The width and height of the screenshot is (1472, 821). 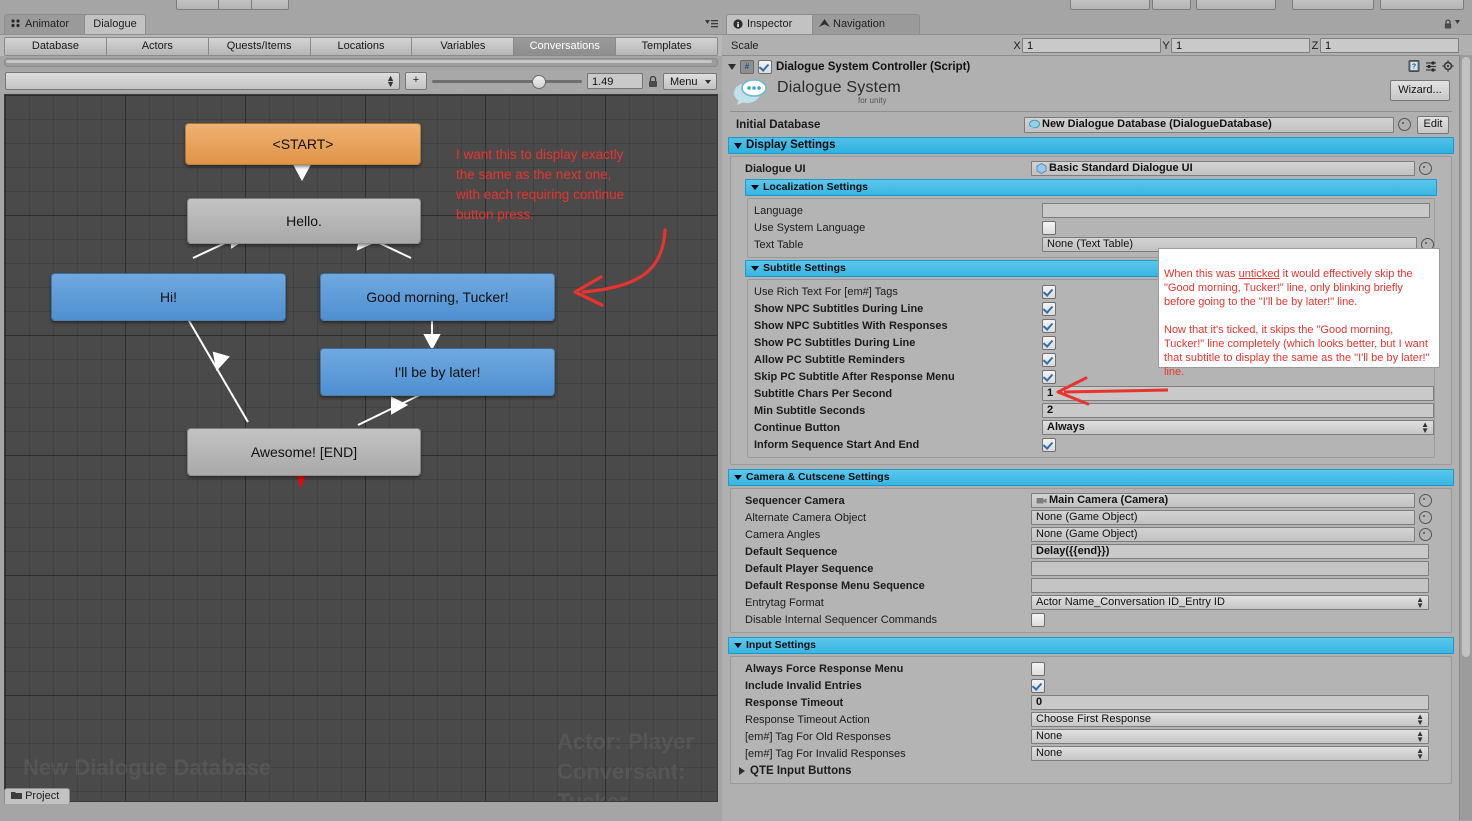 I want to click on layers-button, so click(x=1333, y=5).